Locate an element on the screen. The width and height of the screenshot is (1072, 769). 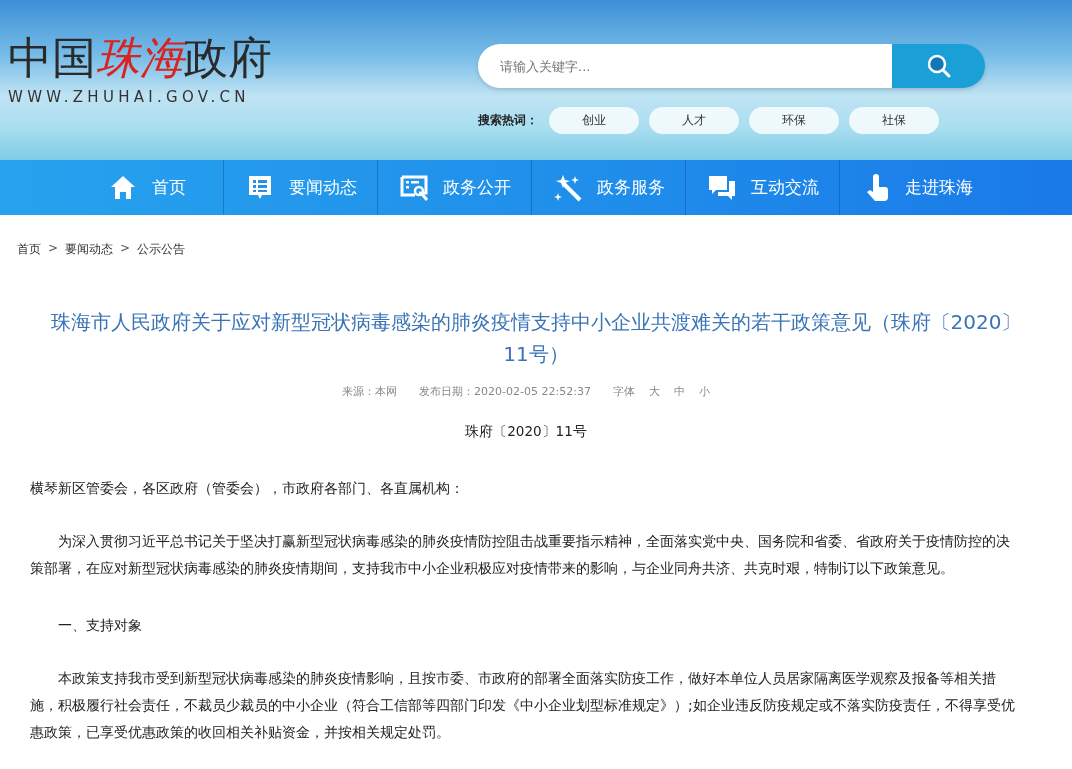
publish-date: 发布日期：2020-02-05 22:52:37 is located at coordinates (505, 391).